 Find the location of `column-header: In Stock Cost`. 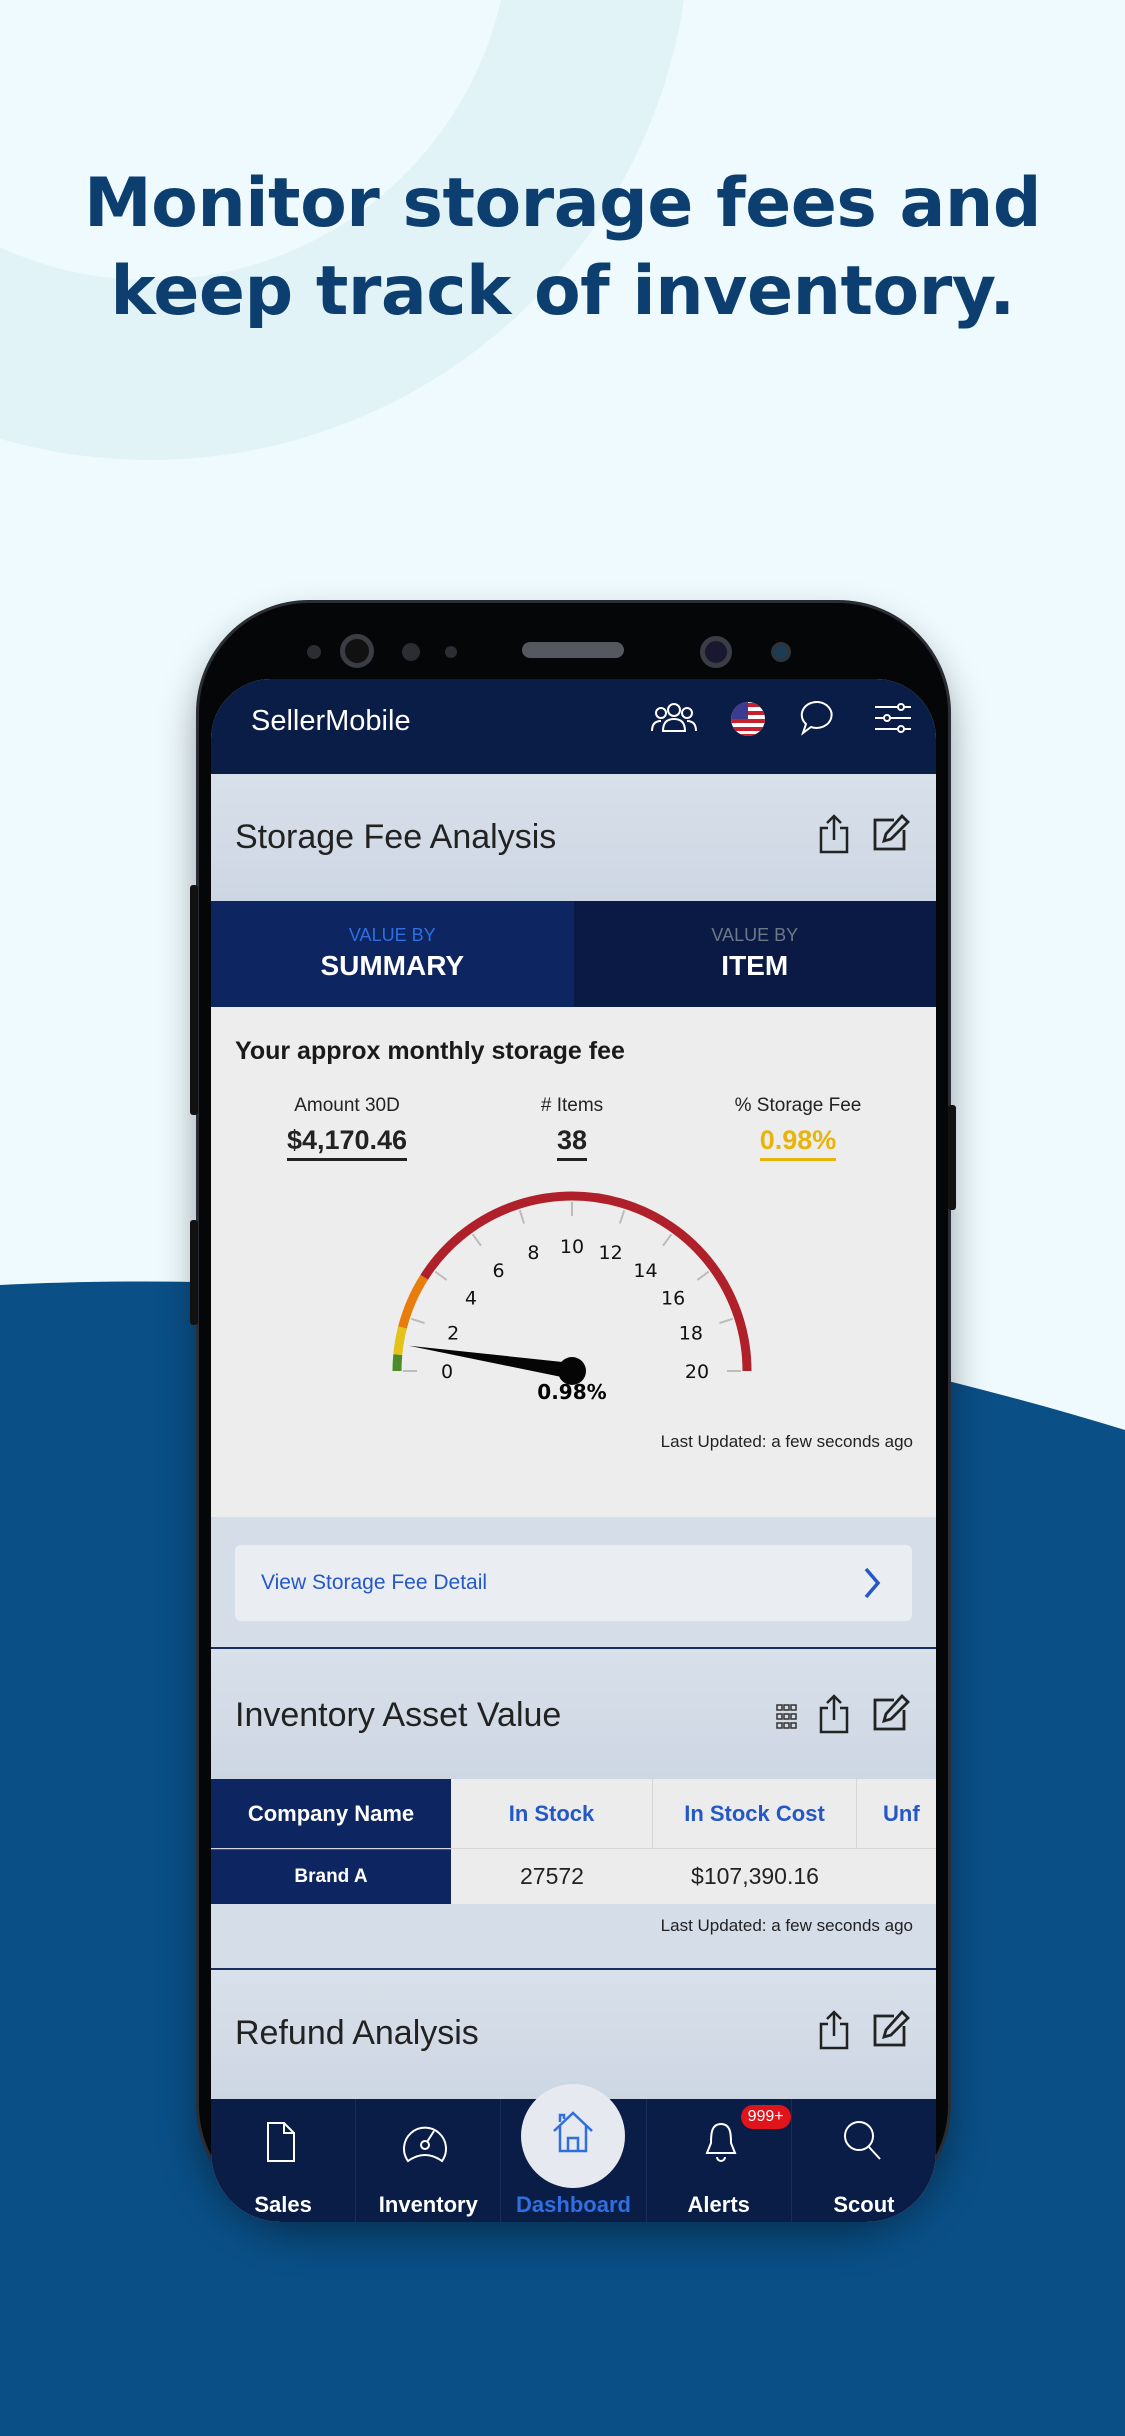

column-header: In Stock Cost is located at coordinates (755, 1813).